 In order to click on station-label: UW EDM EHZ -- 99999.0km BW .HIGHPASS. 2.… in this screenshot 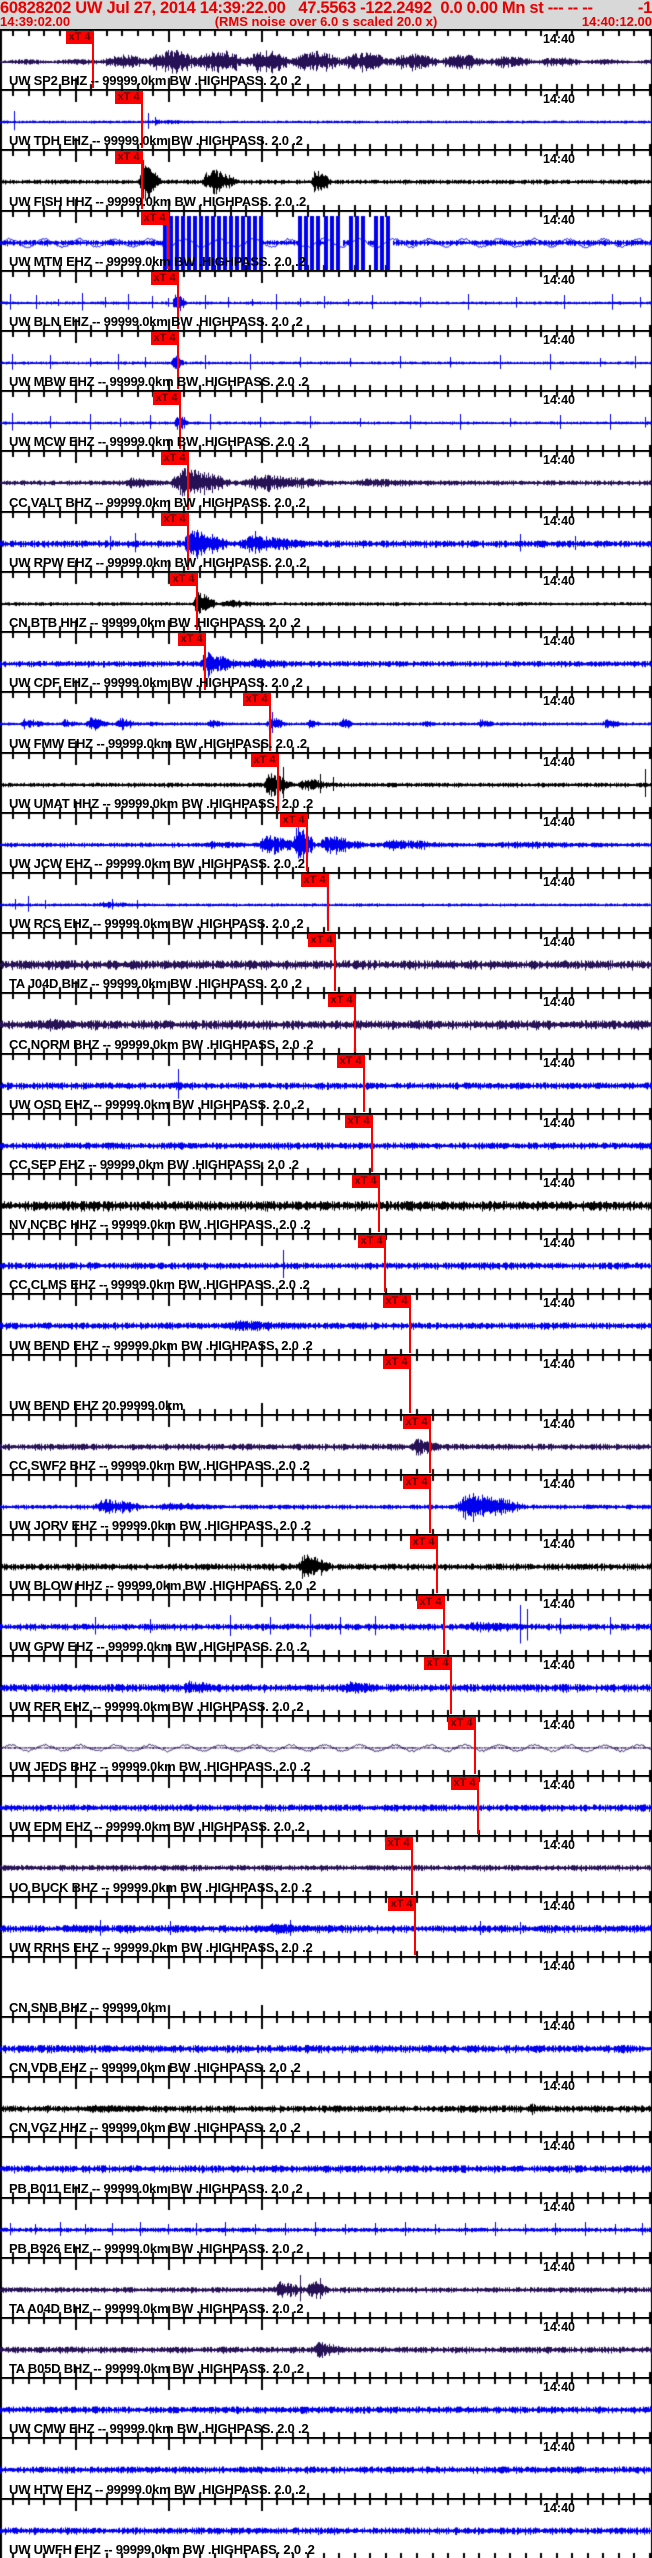, I will do `click(157, 1826)`.